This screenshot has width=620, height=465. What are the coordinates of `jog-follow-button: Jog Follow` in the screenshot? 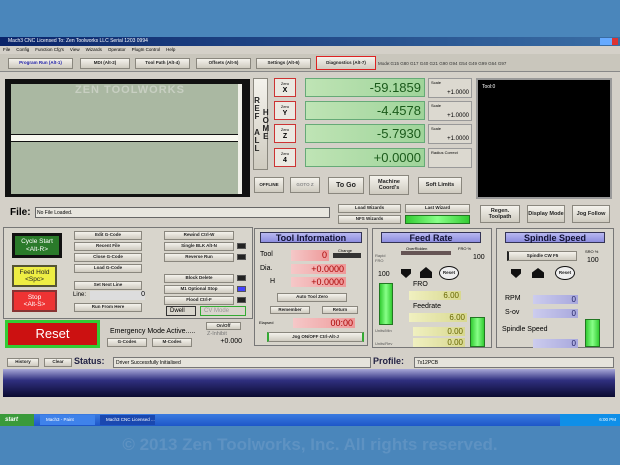 It's located at (591, 214).